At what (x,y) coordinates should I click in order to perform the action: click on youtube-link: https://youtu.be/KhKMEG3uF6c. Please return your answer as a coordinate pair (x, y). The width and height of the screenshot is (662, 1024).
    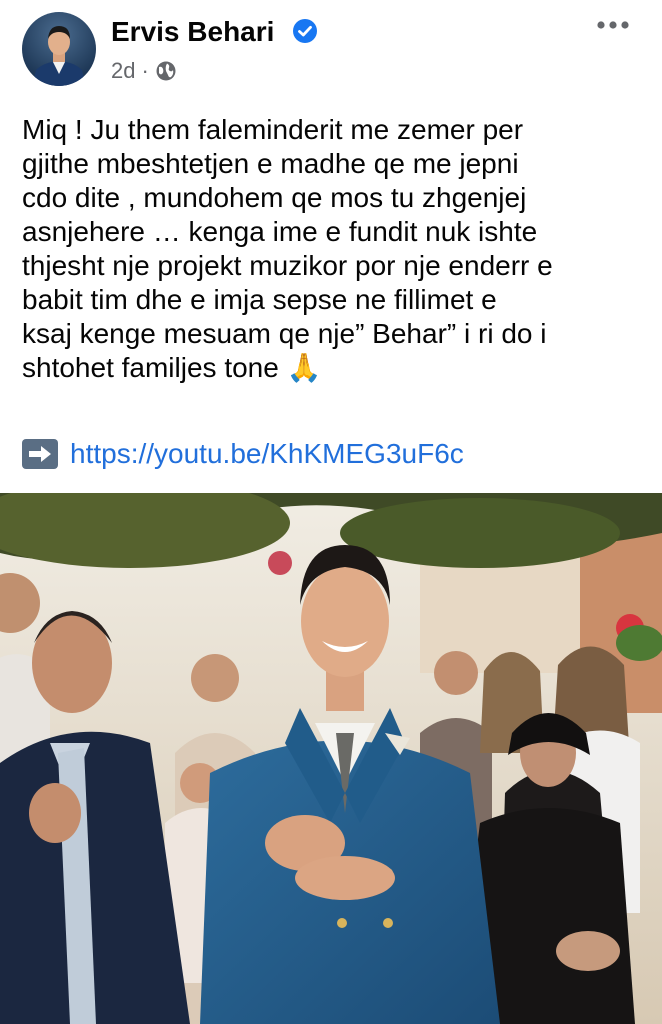
    Looking at the image, I should click on (267, 454).